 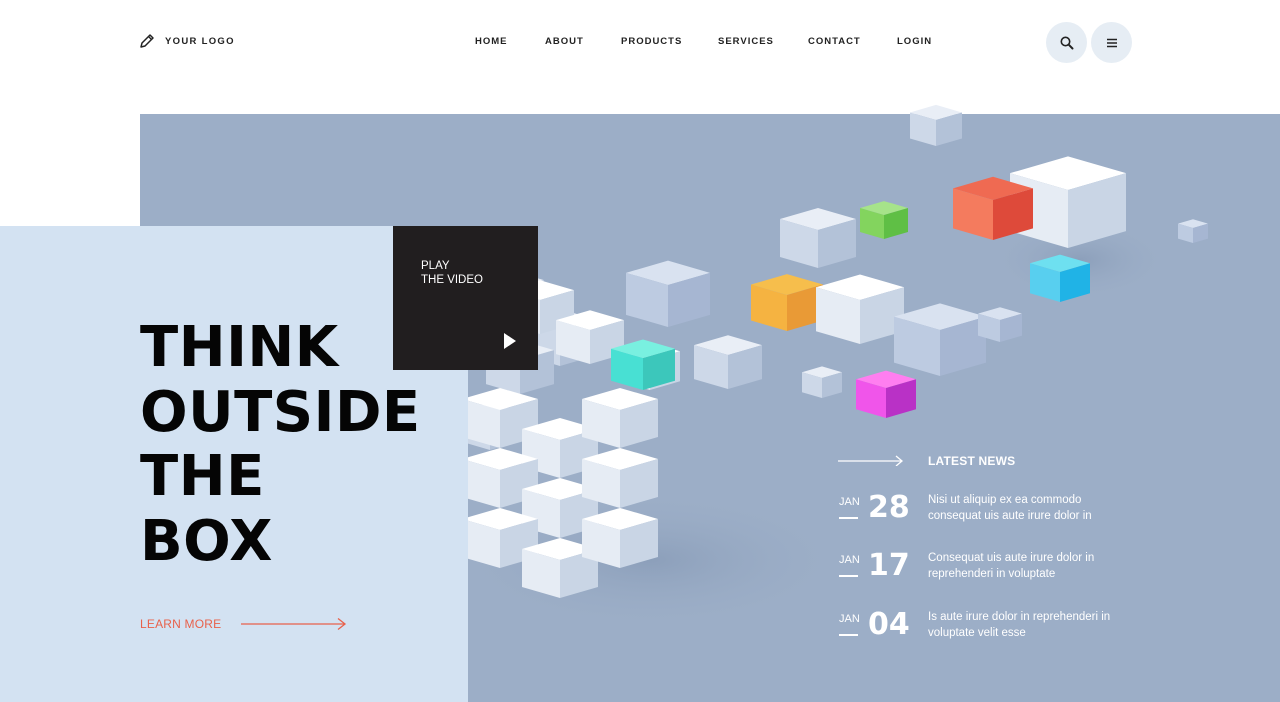 What do you see at coordinates (972, 461) in the screenshot?
I see `news-title: LATEST NEWS` at bounding box center [972, 461].